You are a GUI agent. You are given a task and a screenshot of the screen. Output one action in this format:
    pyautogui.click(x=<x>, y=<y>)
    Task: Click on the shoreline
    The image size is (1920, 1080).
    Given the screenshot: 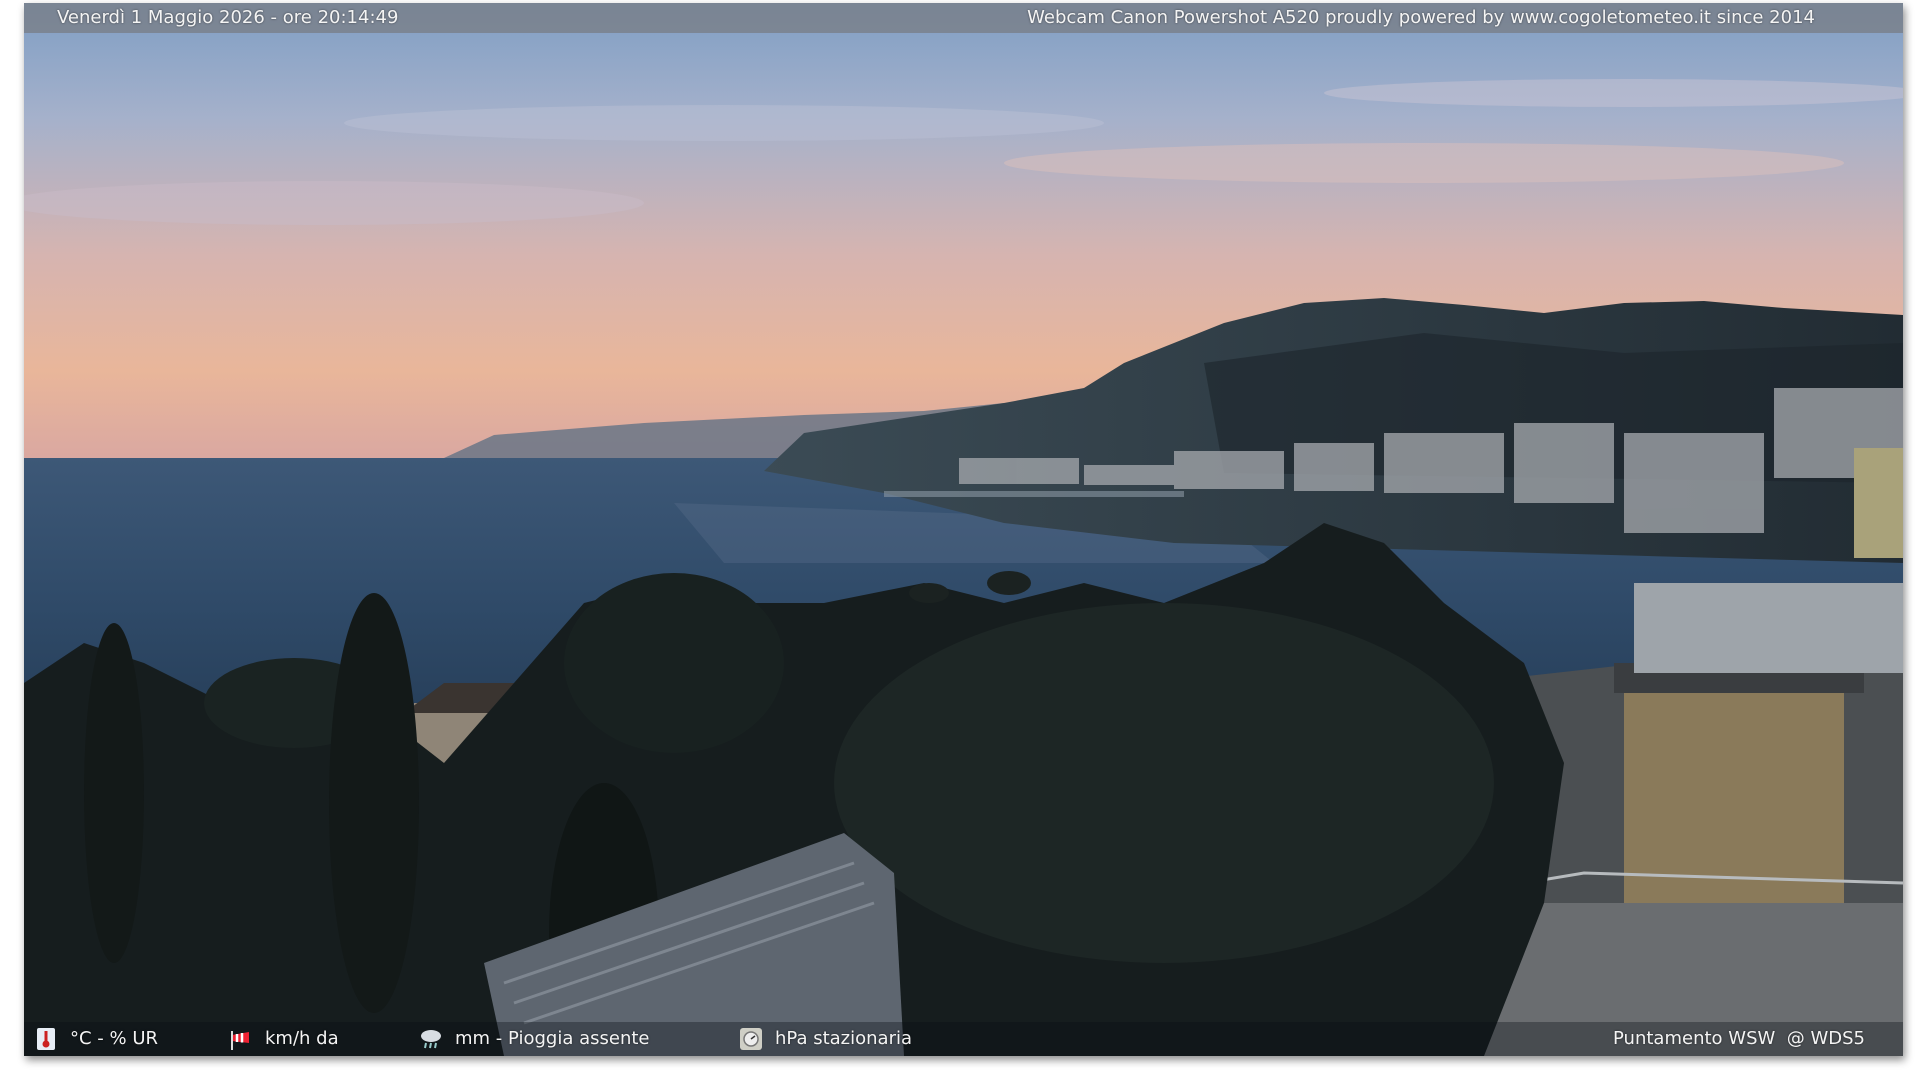 What is the action you would take?
    pyautogui.click(x=1034, y=494)
    